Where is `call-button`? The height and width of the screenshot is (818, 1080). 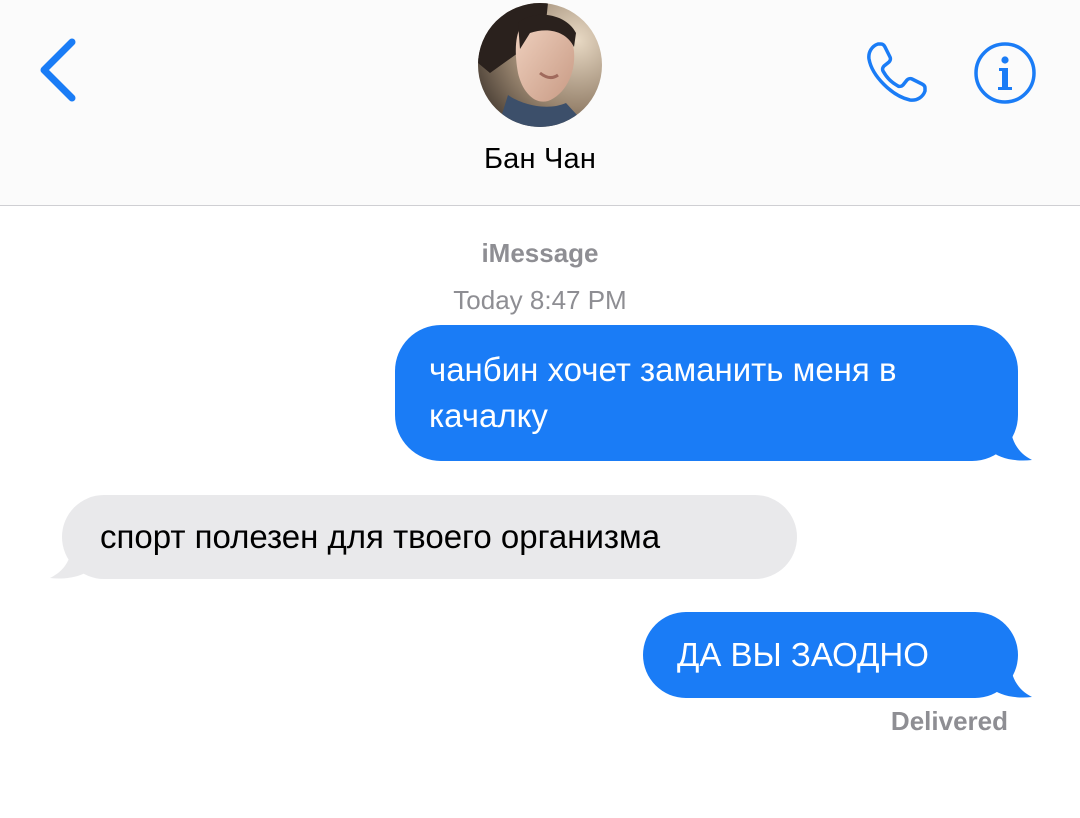
call-button is located at coordinates (897, 73).